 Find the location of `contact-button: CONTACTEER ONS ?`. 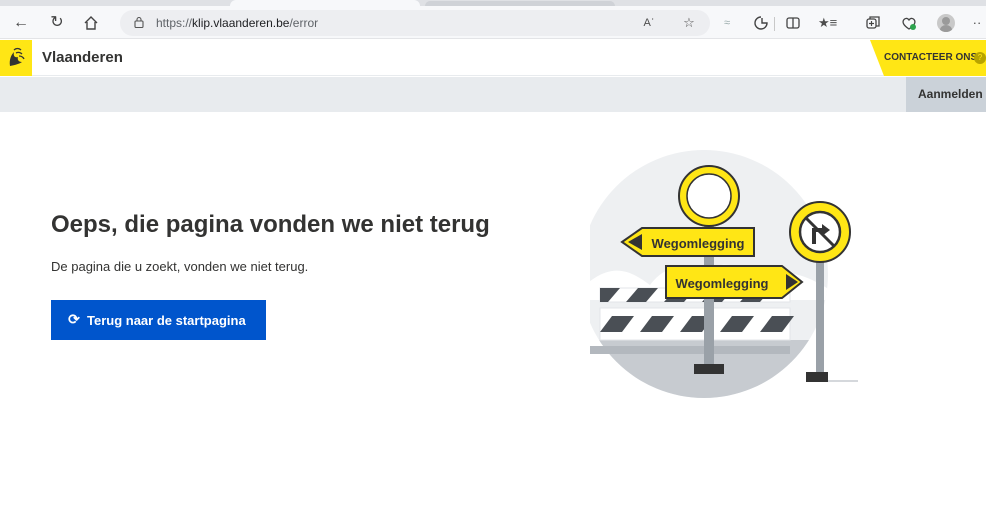

contact-button: CONTACTEER ONS ? is located at coordinates (928, 58).